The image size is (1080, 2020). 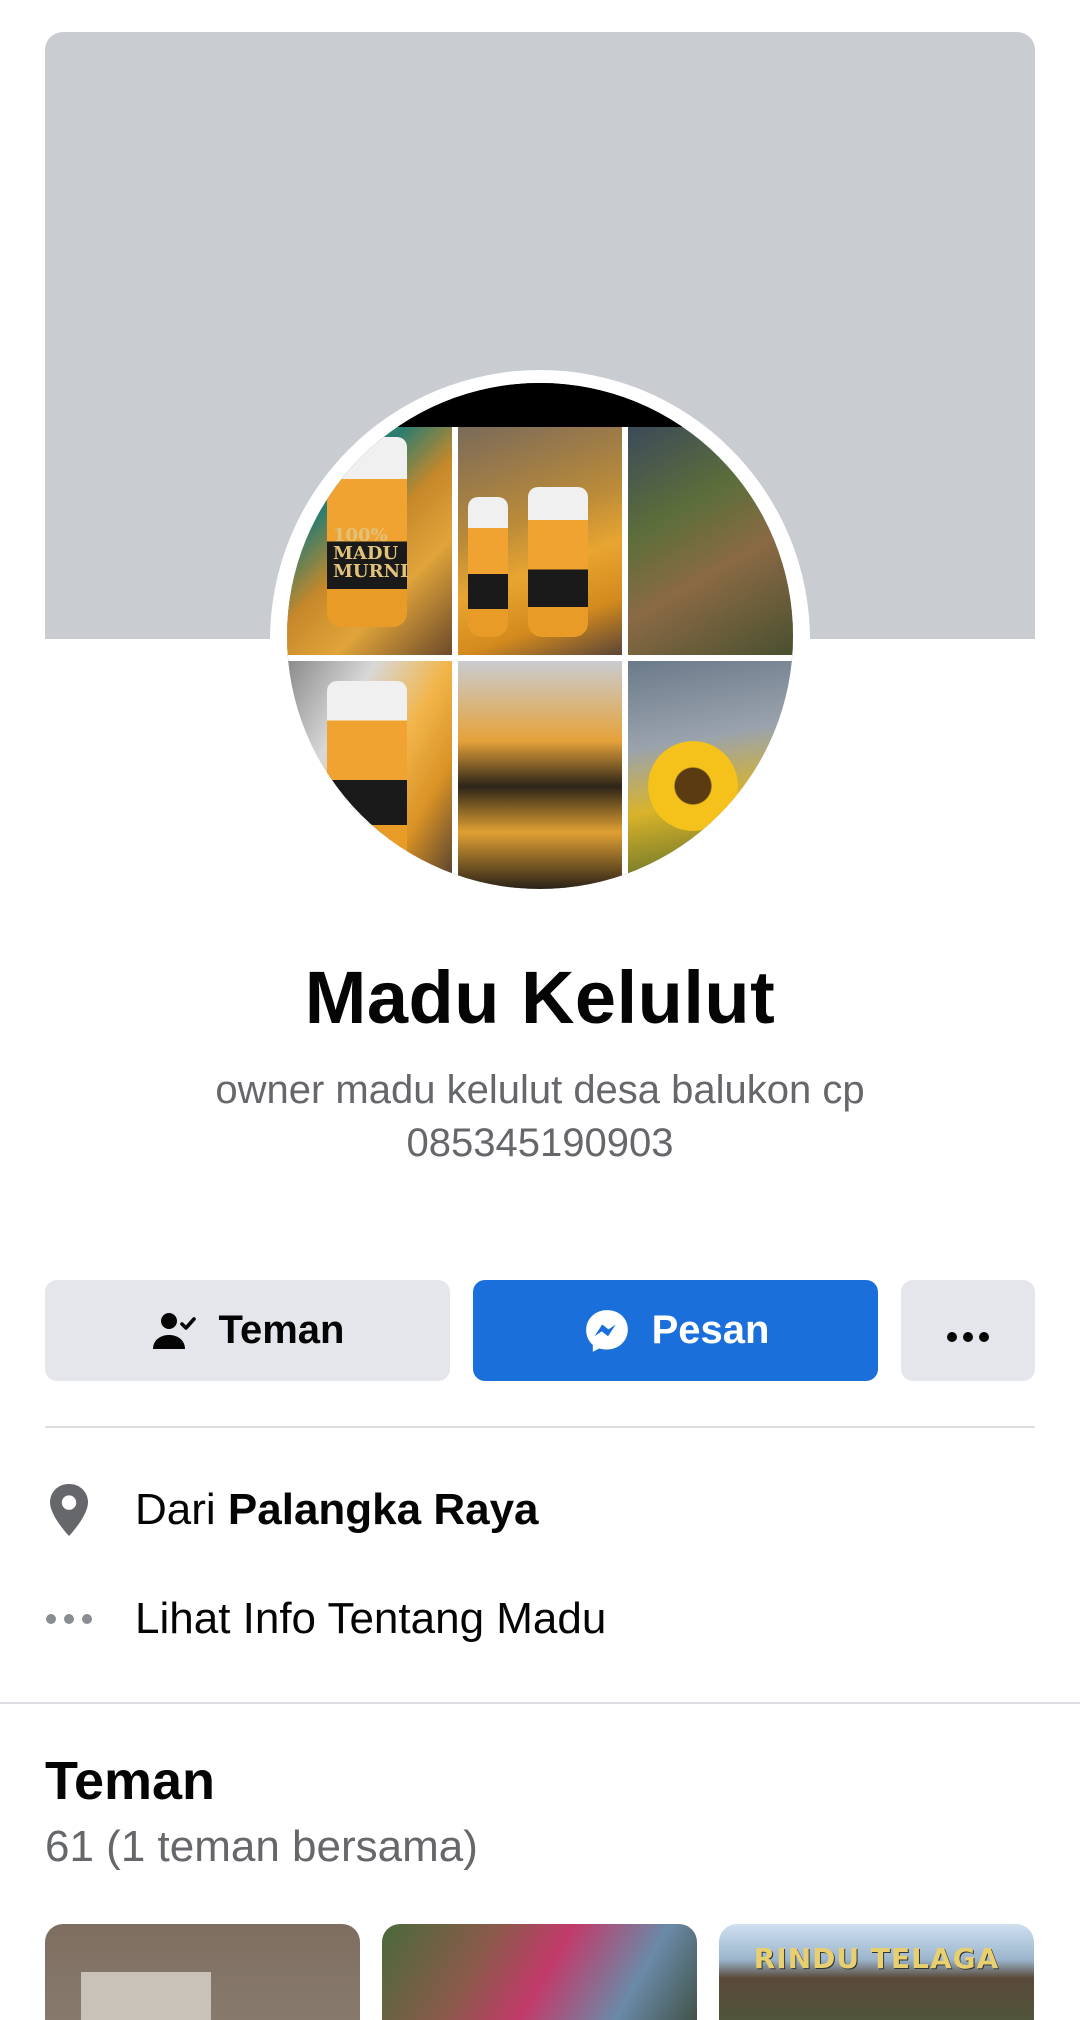 What do you see at coordinates (90, 1510) in the screenshot?
I see `location-pin-icon` at bounding box center [90, 1510].